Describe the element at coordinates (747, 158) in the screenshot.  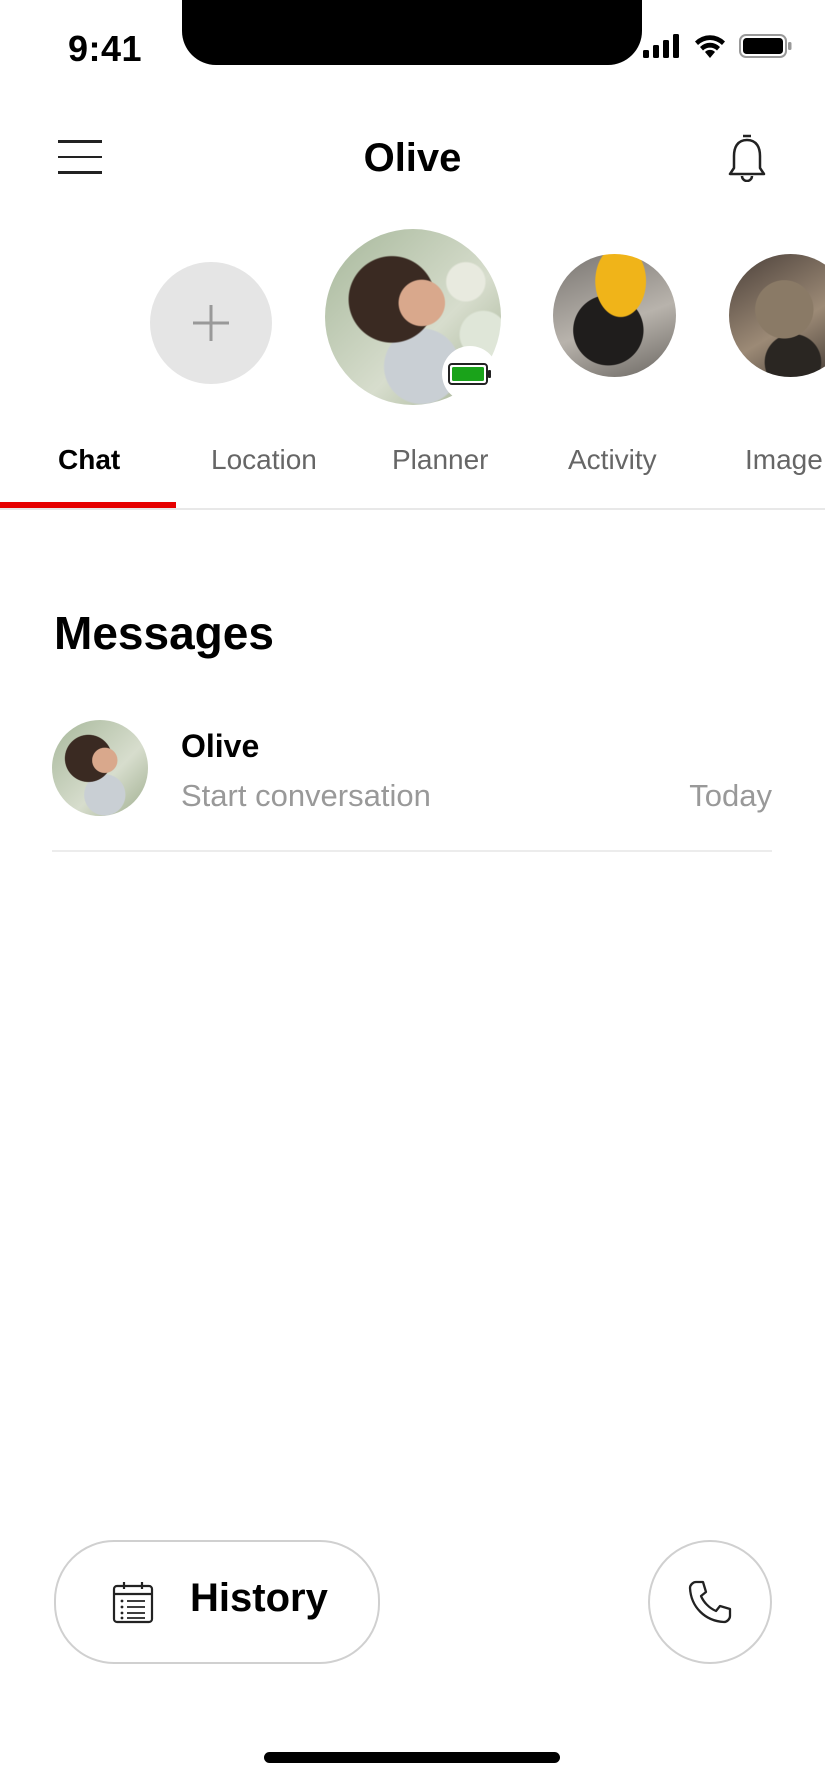
I see `notification-bell-icon` at that location.